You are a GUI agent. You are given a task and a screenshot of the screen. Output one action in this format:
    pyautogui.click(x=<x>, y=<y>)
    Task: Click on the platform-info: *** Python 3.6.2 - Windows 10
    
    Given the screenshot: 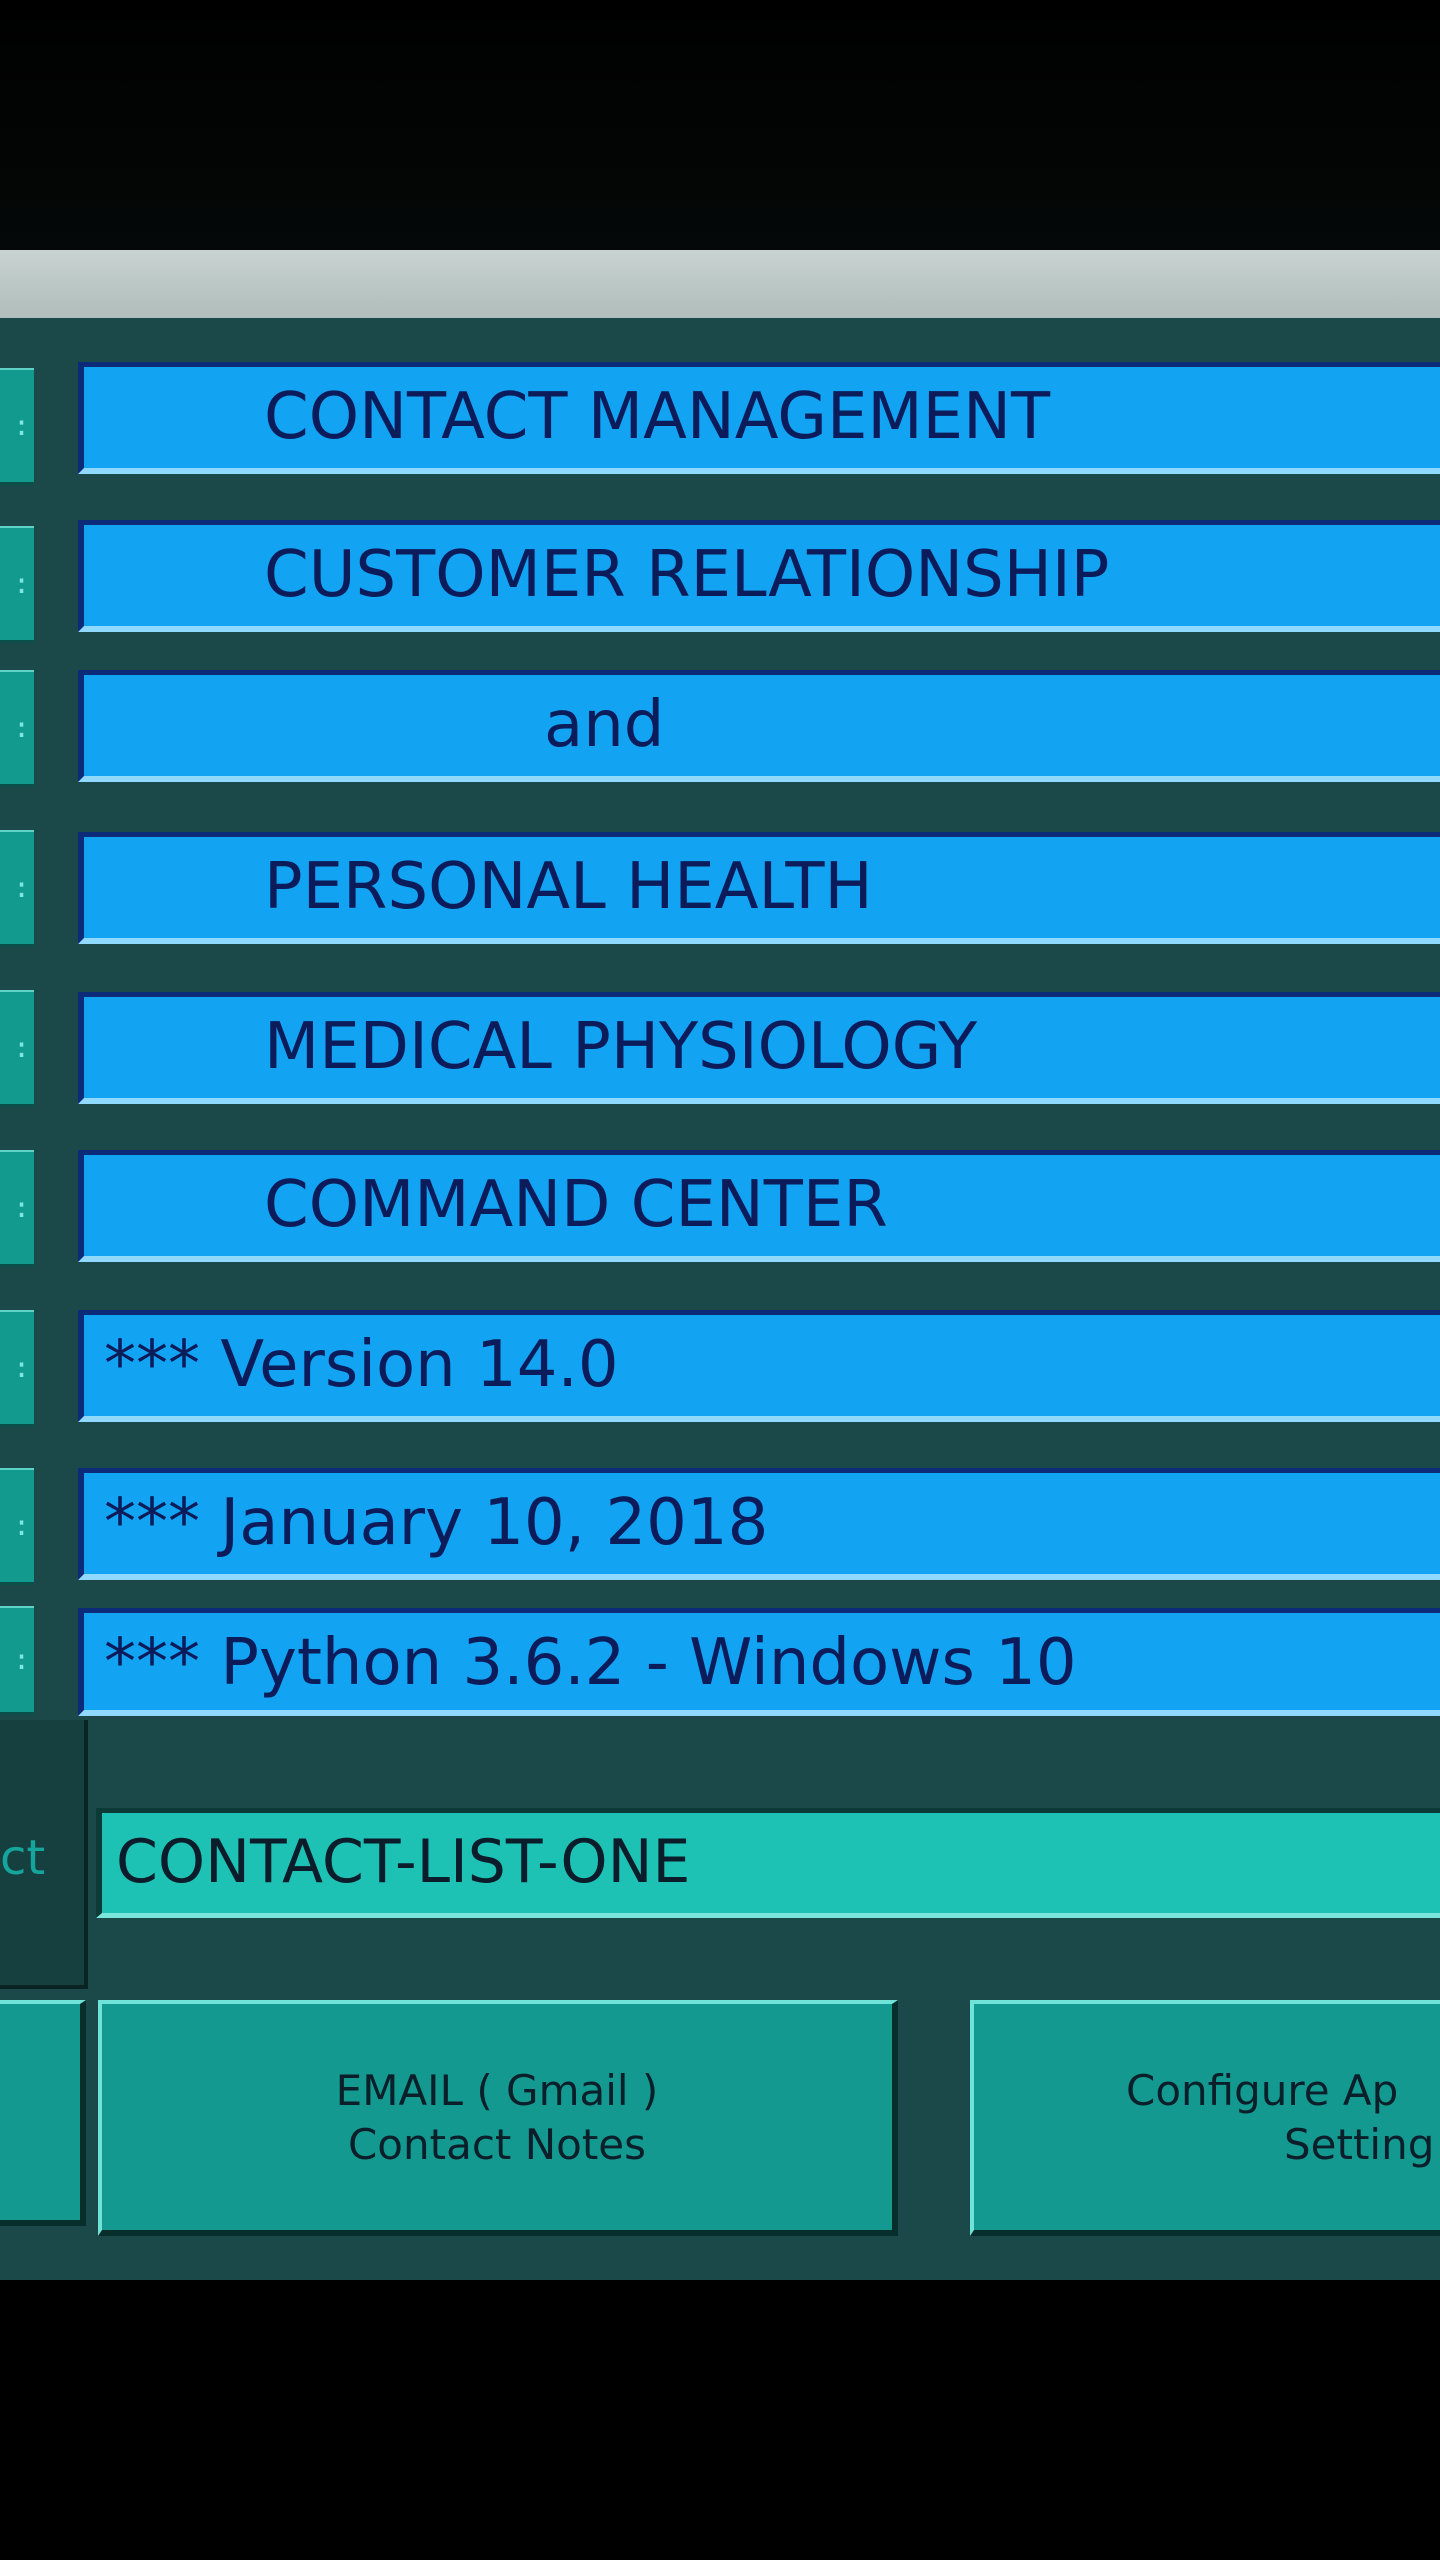 What is the action you would take?
    pyautogui.click(x=759, y=1662)
    